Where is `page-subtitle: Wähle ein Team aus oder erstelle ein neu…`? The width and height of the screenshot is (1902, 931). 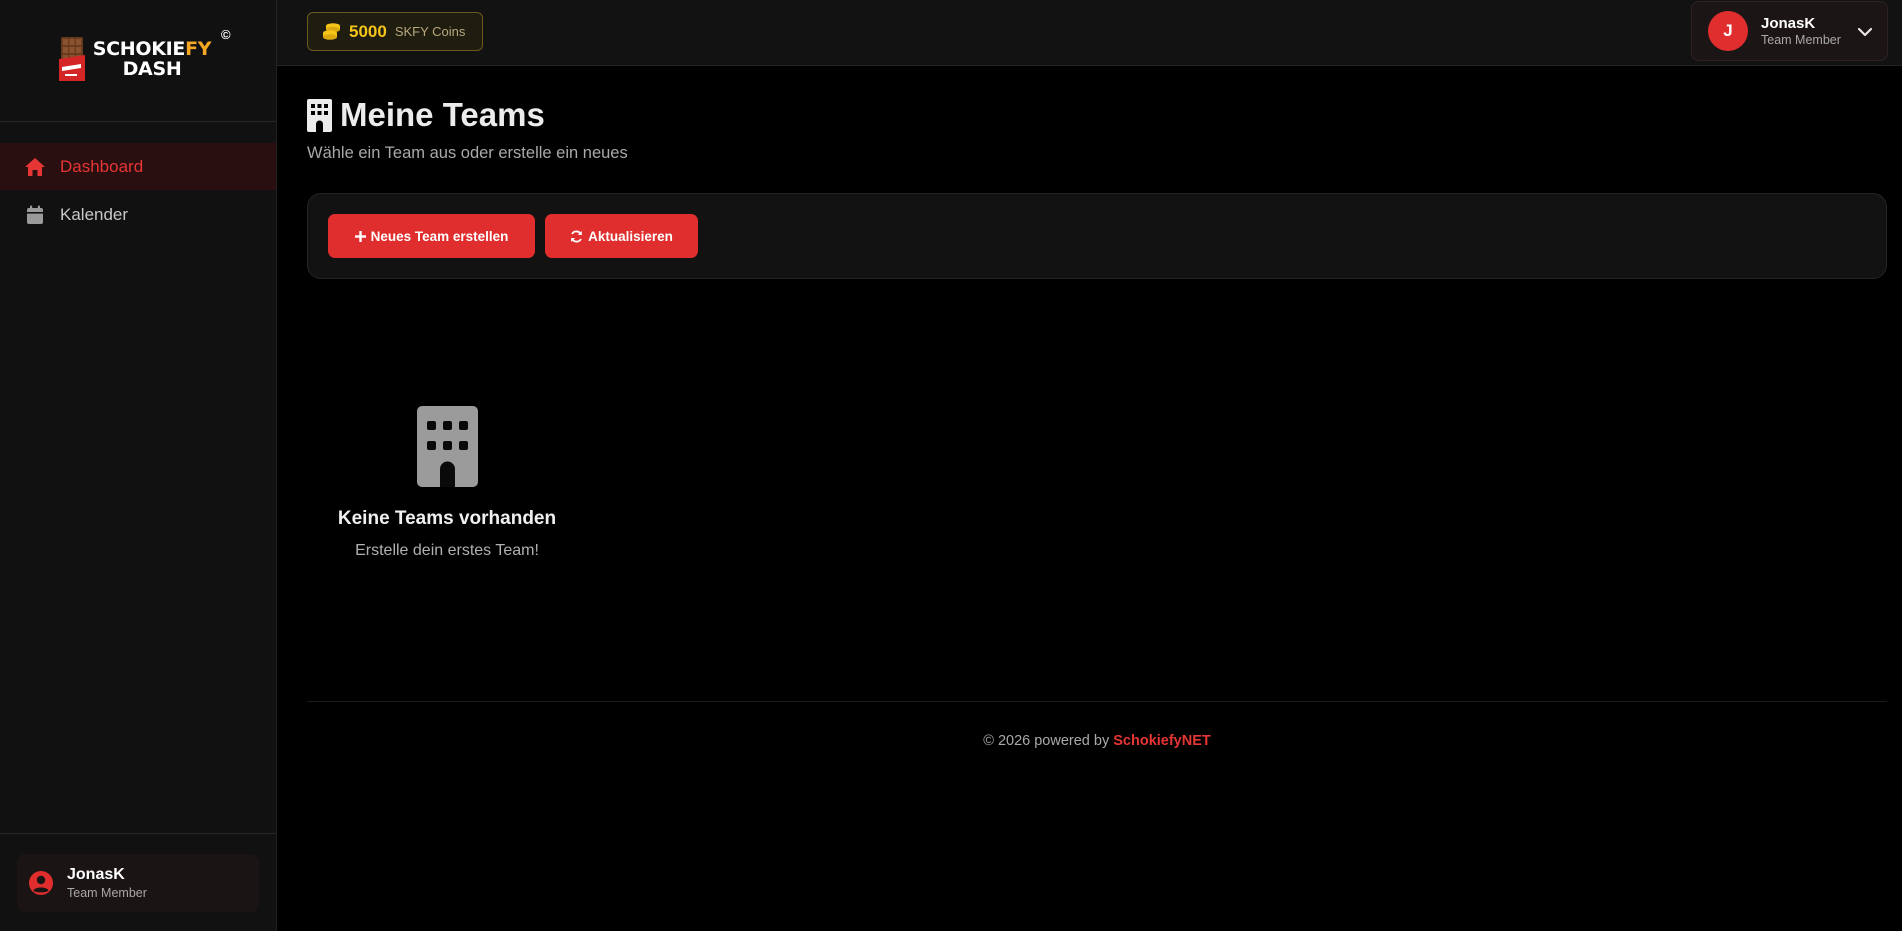 page-subtitle: Wähle ein Team aus oder erstelle ein neu… is located at coordinates (467, 153).